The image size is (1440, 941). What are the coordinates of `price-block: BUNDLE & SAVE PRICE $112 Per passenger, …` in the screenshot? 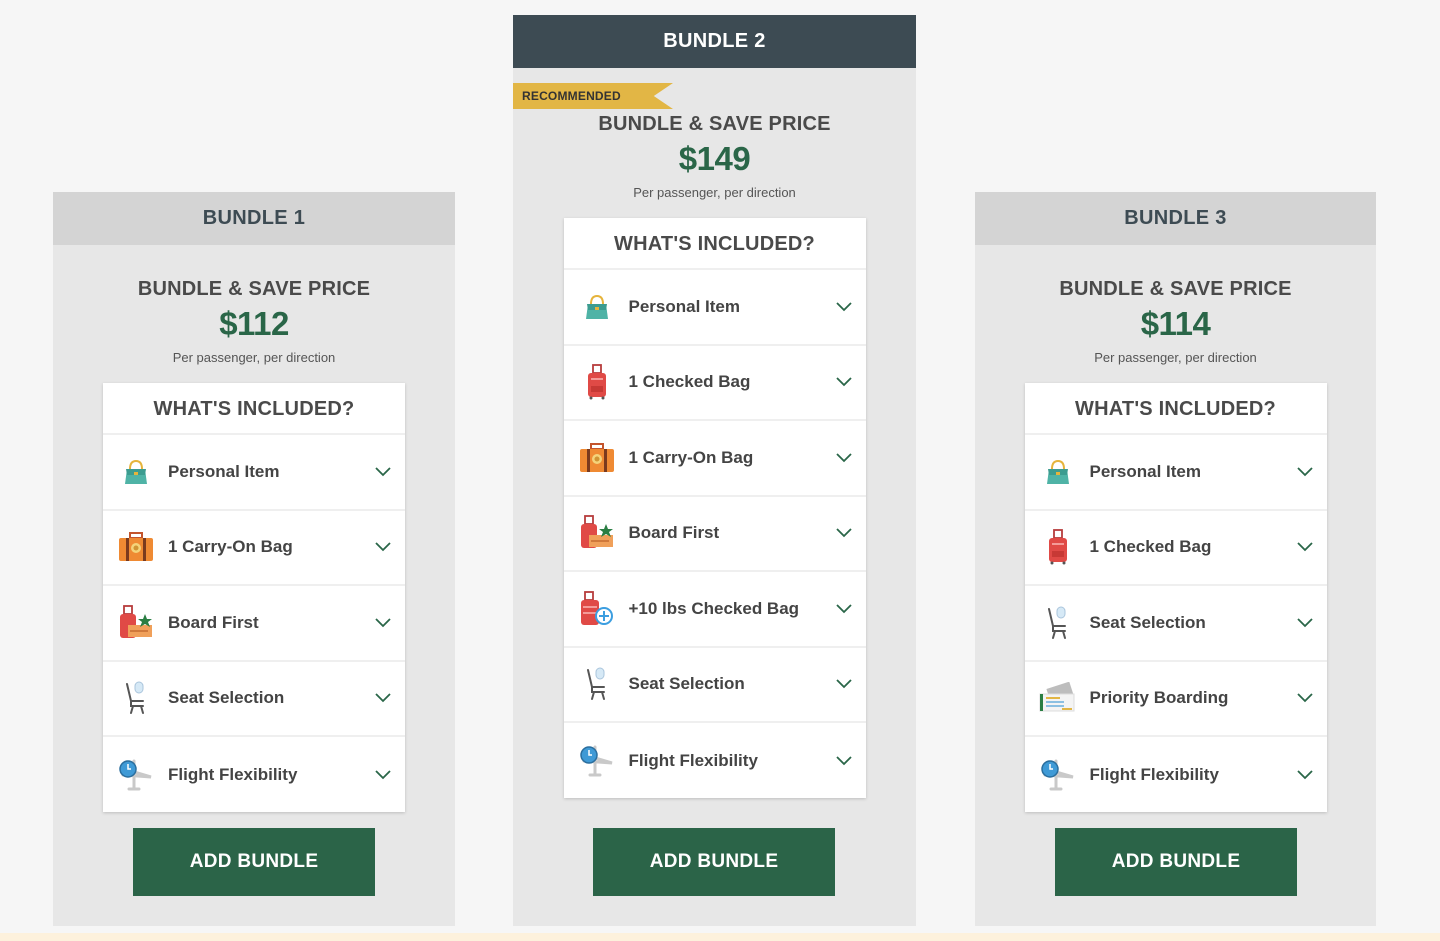 It's located at (254, 305).